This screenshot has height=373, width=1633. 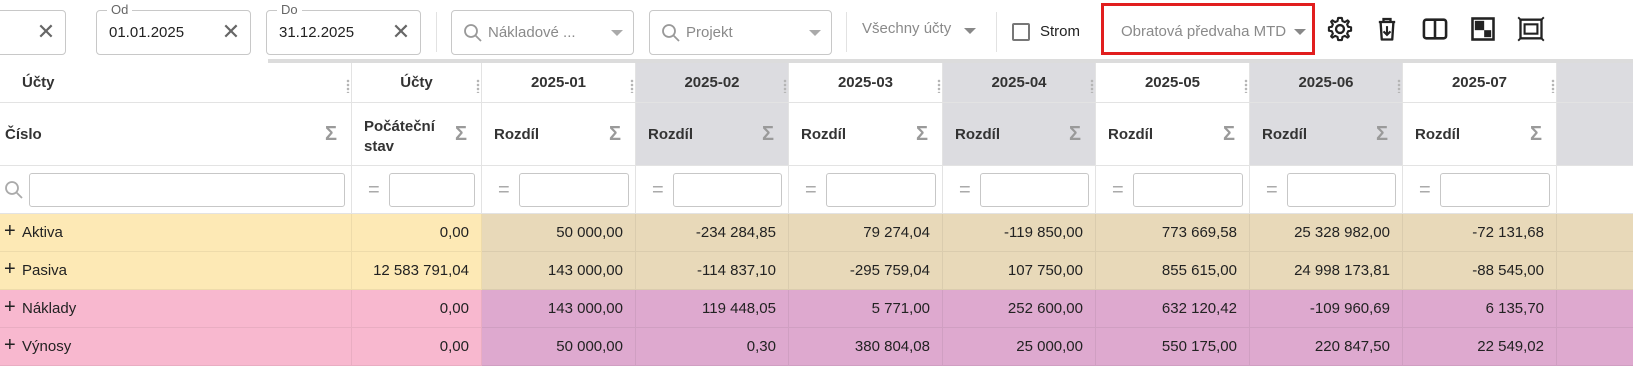 What do you see at coordinates (1340, 29) in the screenshot?
I see `gear-icon` at bounding box center [1340, 29].